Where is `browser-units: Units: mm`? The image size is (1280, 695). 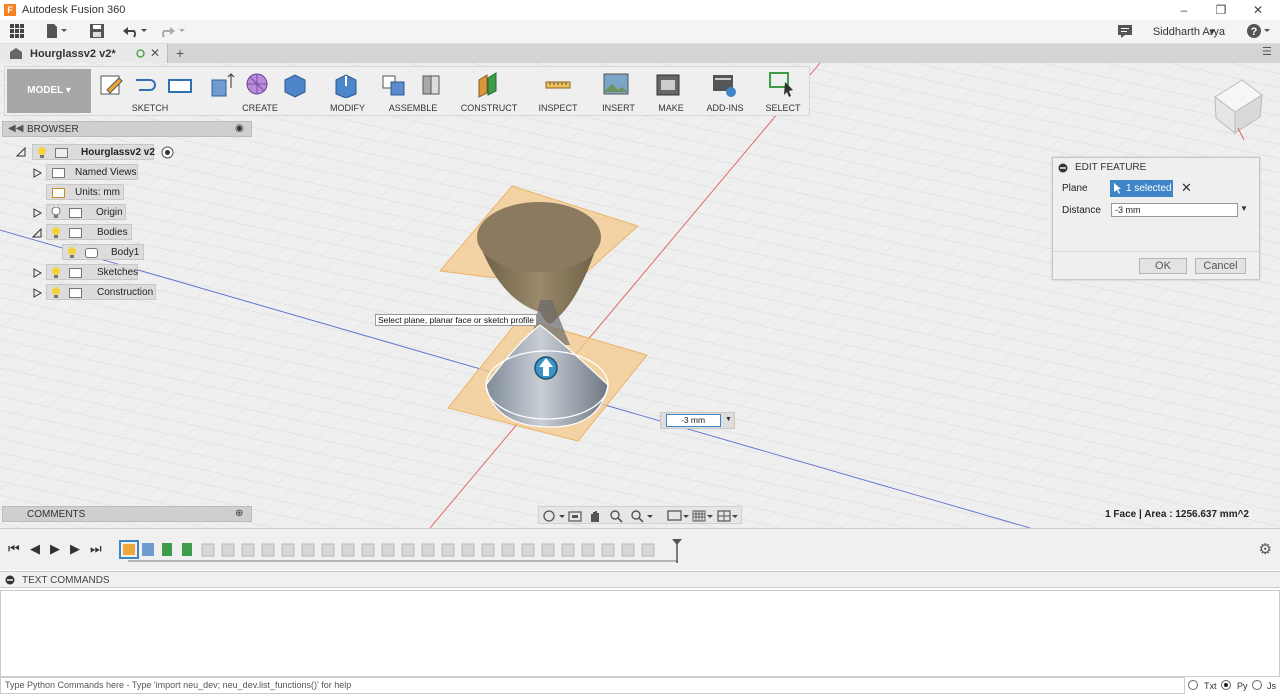
browser-units: Units: mm is located at coordinates (85, 192).